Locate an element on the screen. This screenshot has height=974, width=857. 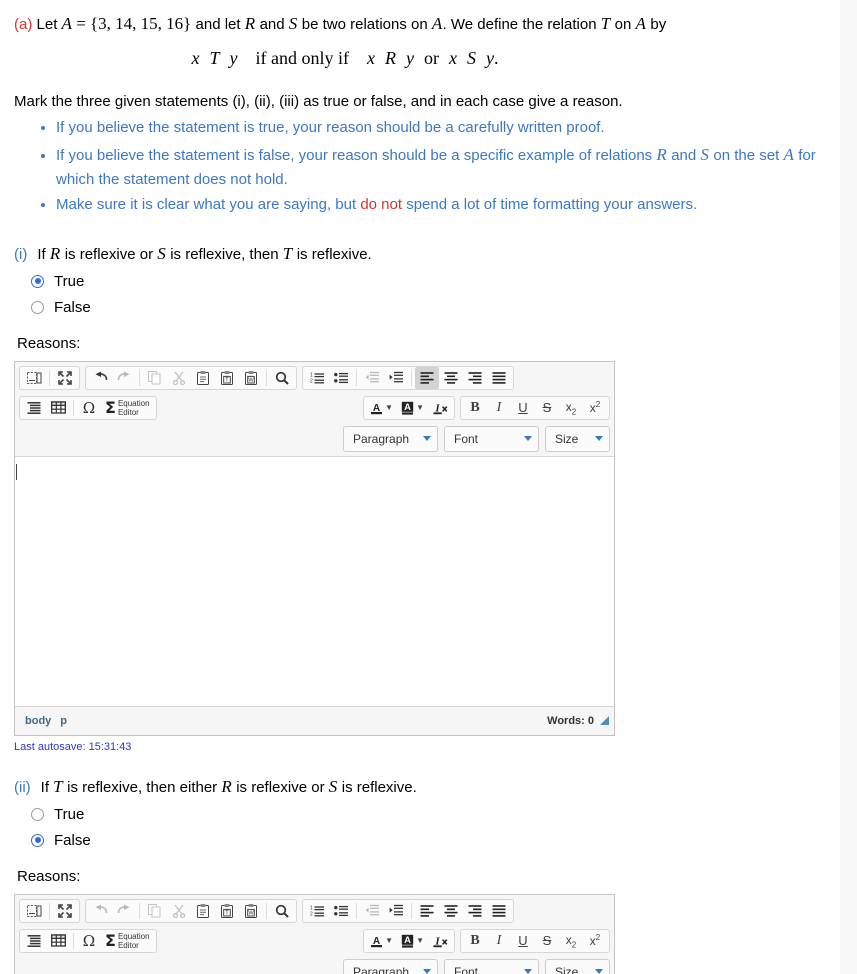
element-path-p: p is located at coordinates (63, 721).